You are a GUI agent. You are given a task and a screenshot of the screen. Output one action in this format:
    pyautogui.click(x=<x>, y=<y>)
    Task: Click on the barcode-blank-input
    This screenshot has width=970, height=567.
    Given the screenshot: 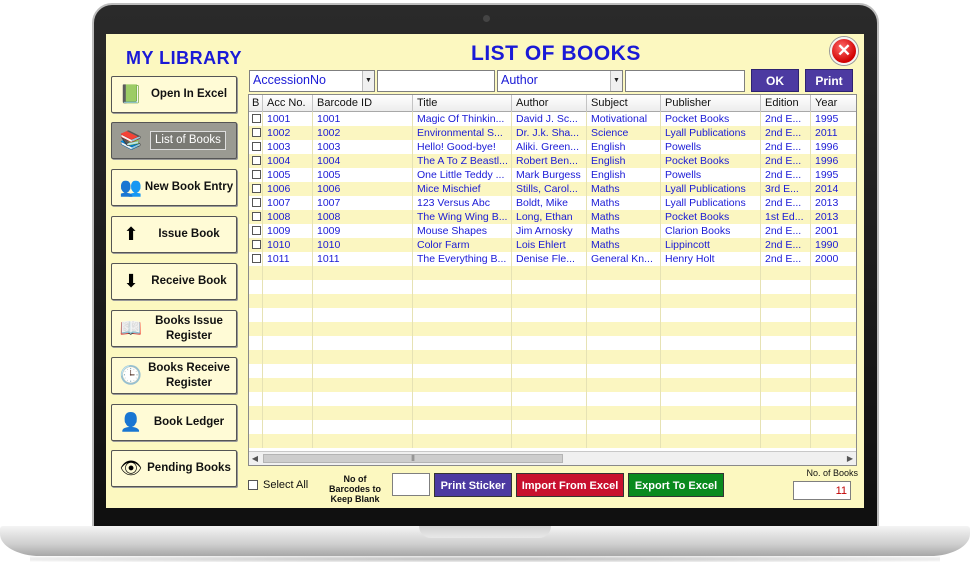 What is the action you would take?
    pyautogui.click(x=411, y=484)
    